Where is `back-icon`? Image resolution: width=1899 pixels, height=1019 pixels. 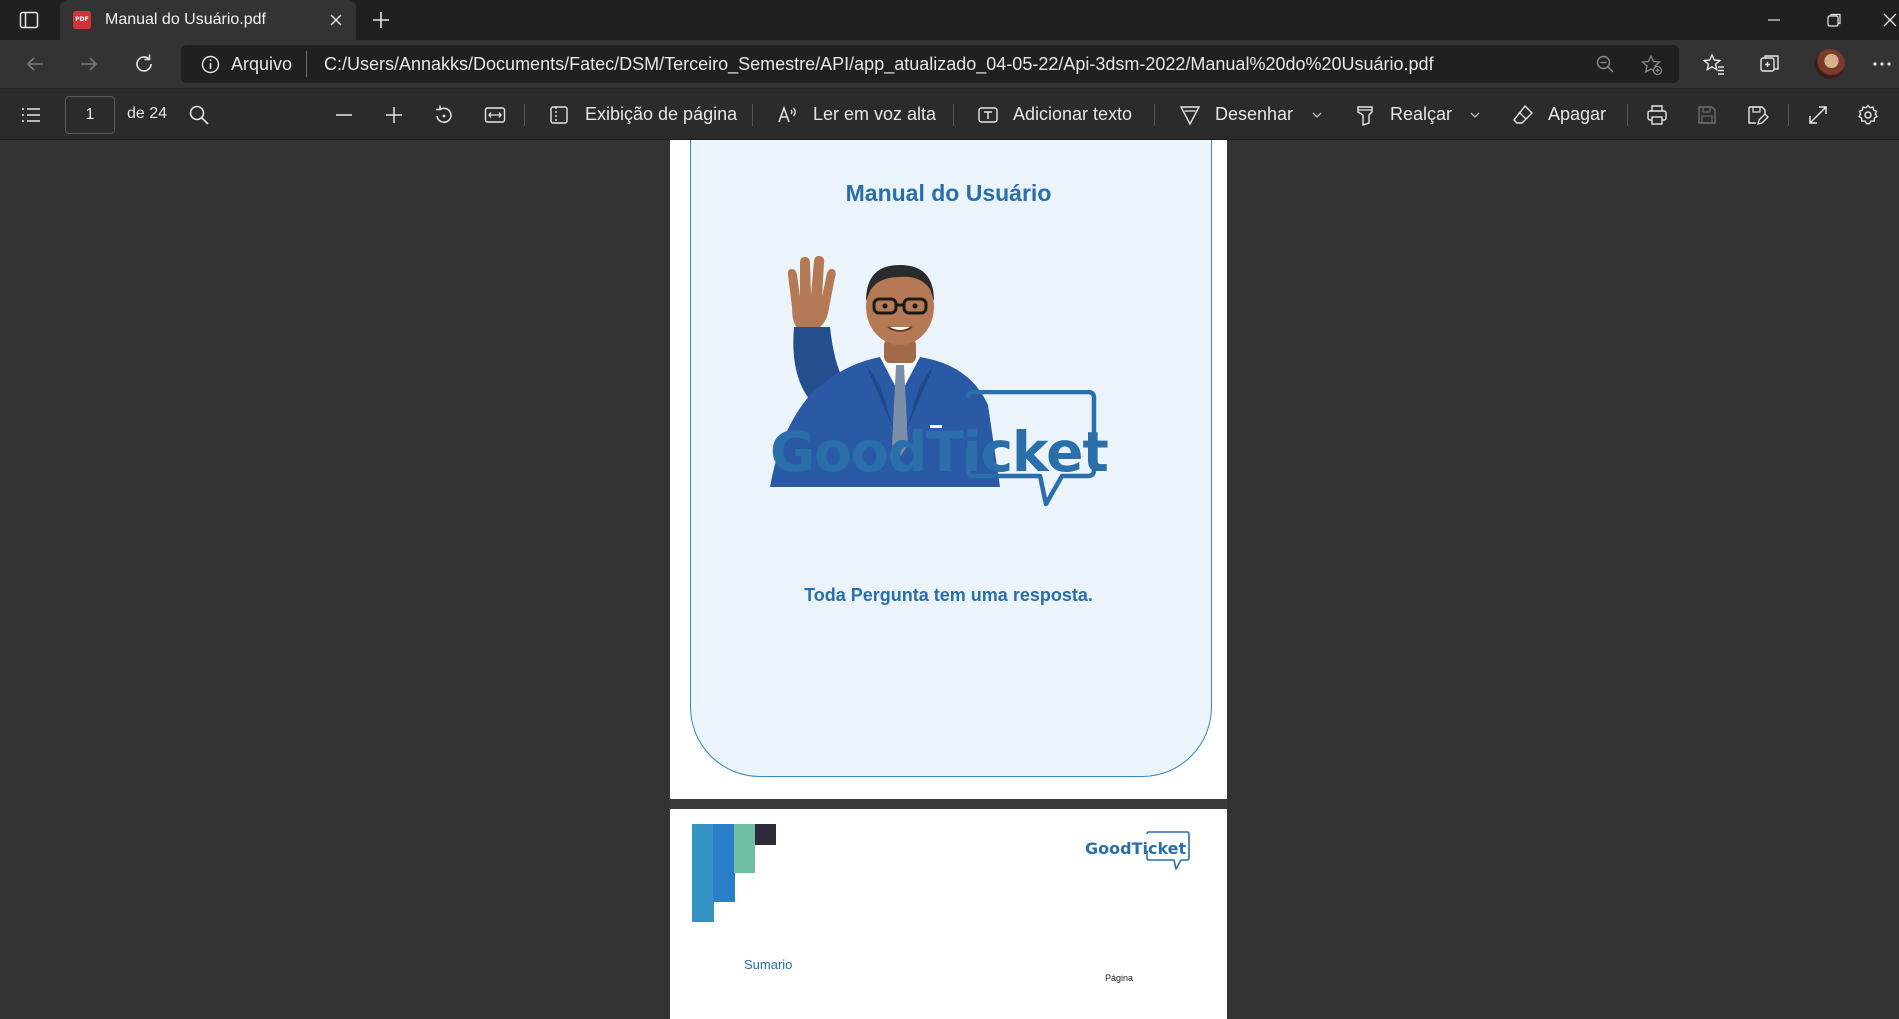
back-icon is located at coordinates (35, 64).